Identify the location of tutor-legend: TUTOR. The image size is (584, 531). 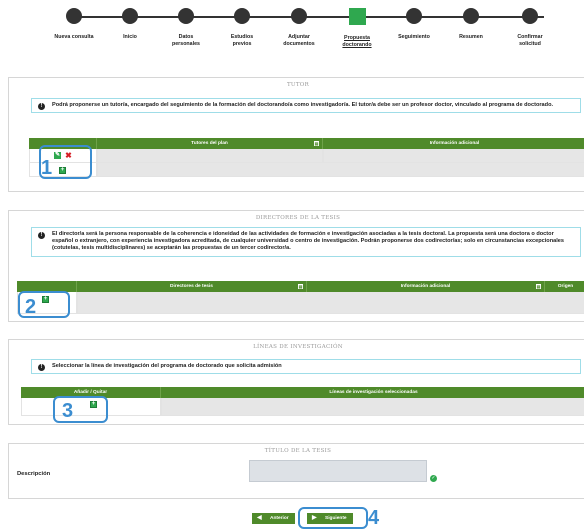
(296, 82).